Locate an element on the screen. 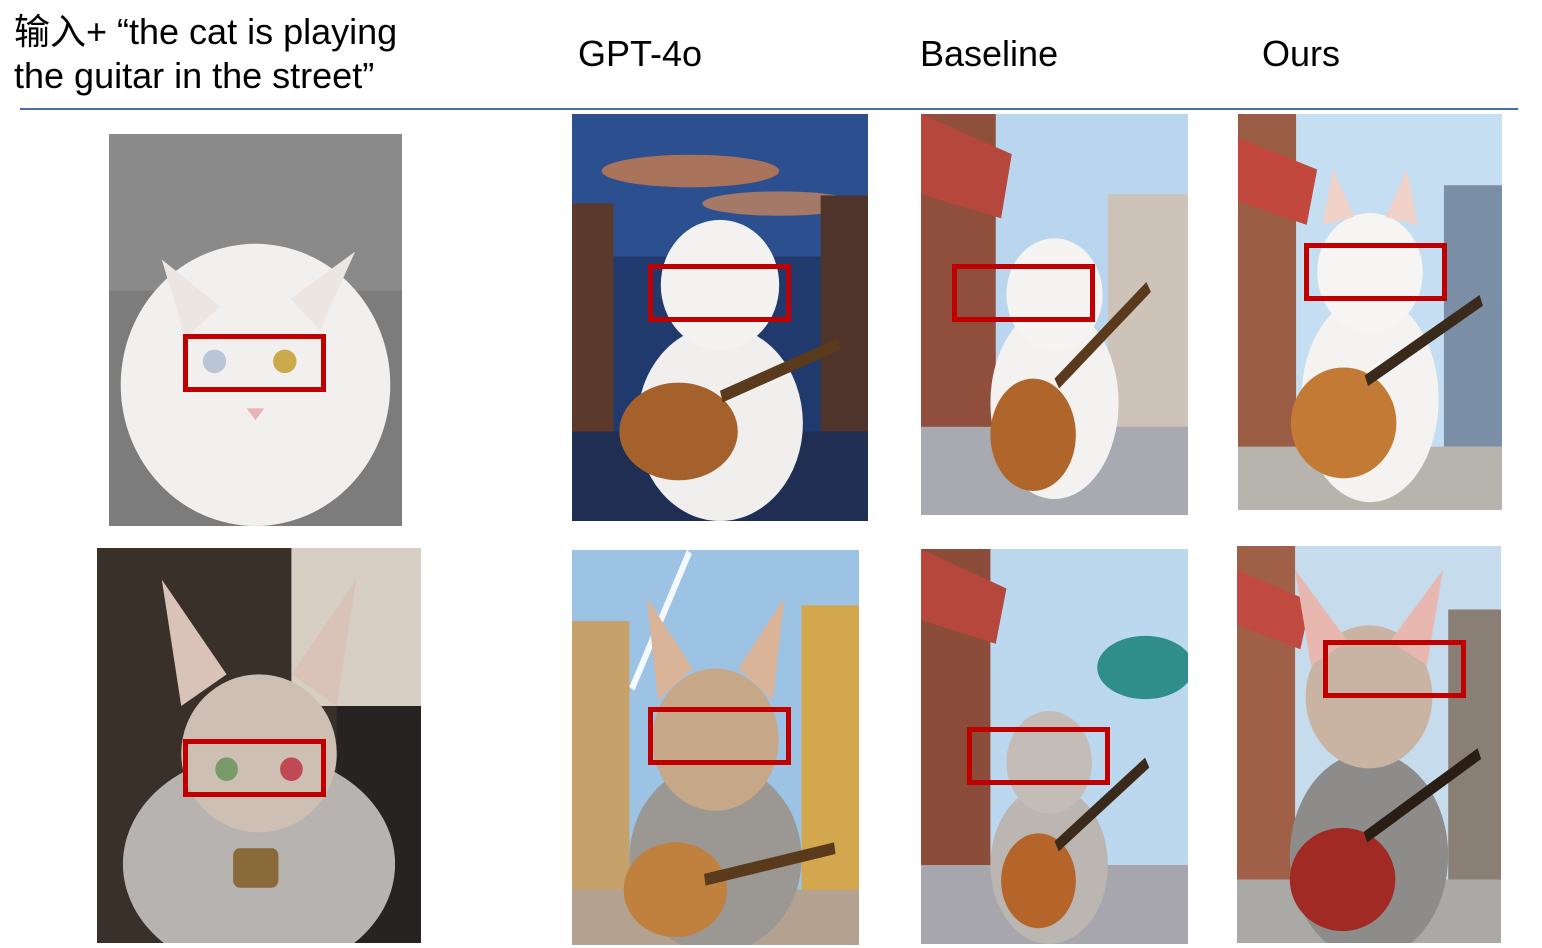  header-divider is located at coordinates (769, 109).